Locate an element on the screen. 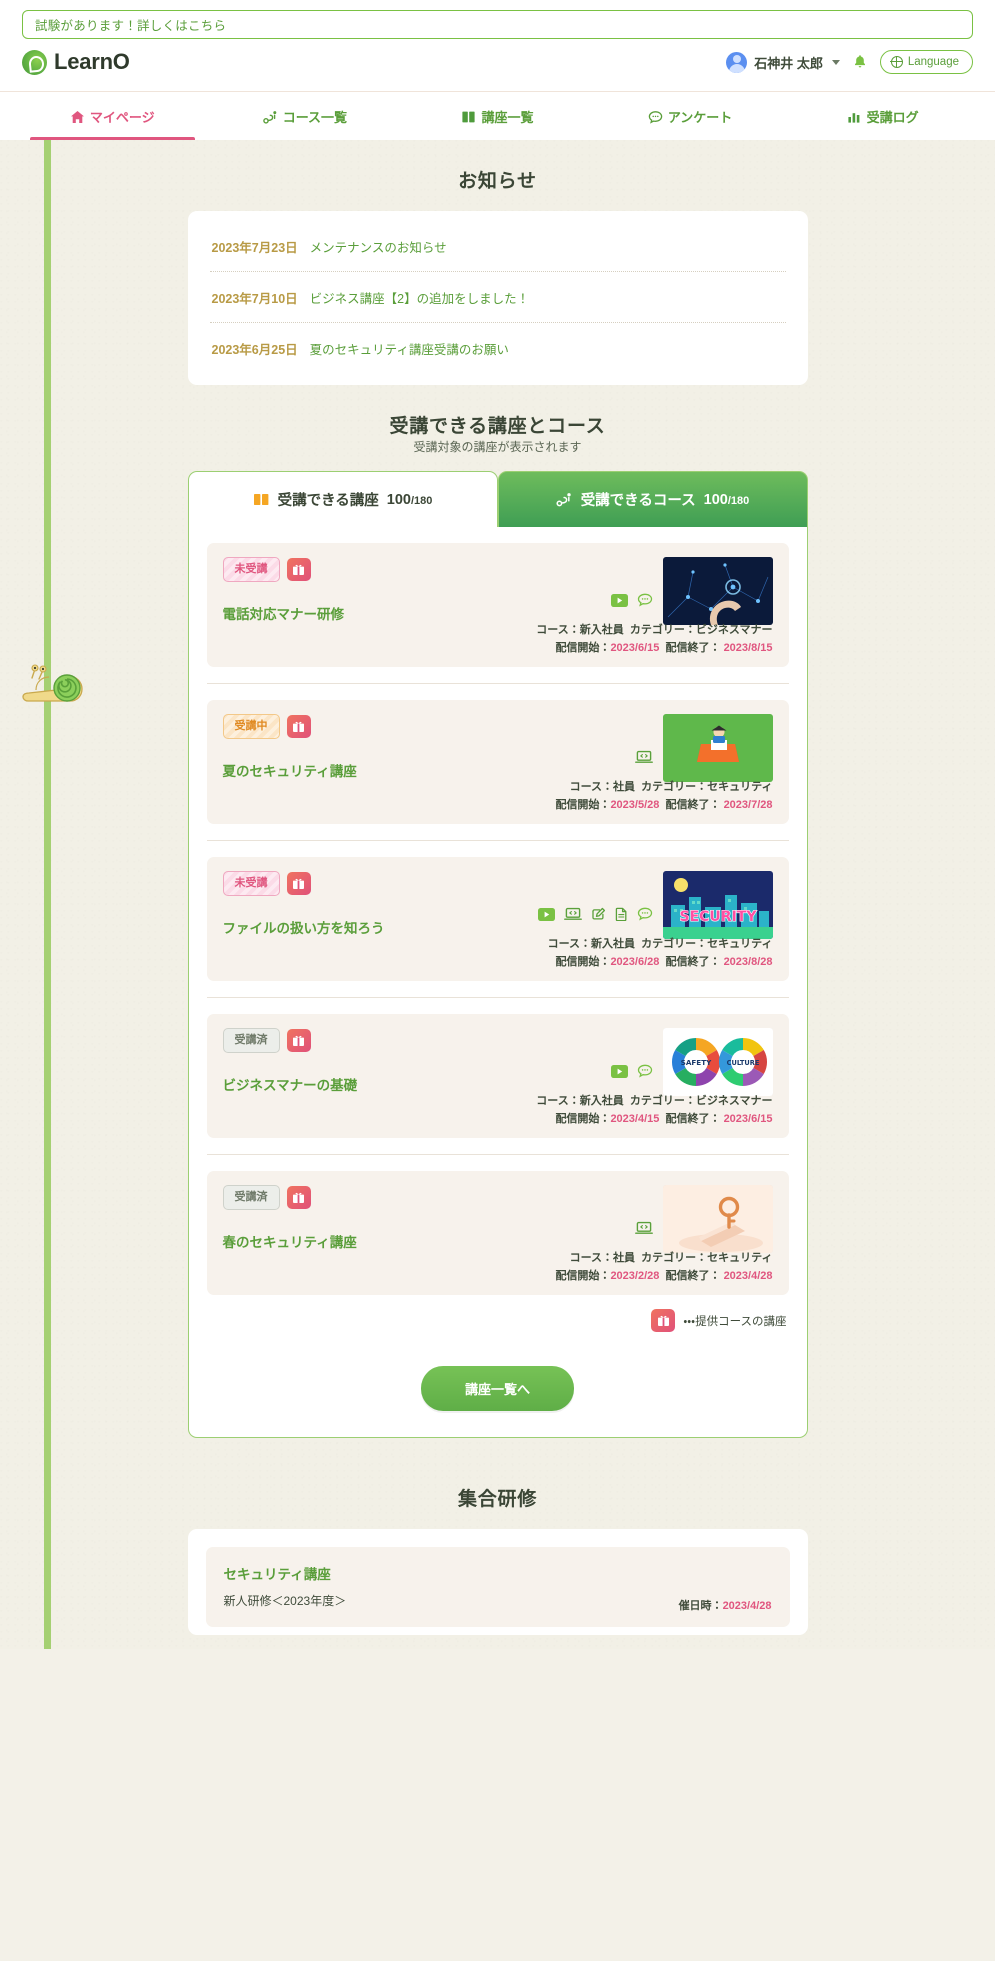 This screenshot has width=995, height=1961. tab-available-courses: 受講できるコース 100/180 is located at coordinates (652, 499).